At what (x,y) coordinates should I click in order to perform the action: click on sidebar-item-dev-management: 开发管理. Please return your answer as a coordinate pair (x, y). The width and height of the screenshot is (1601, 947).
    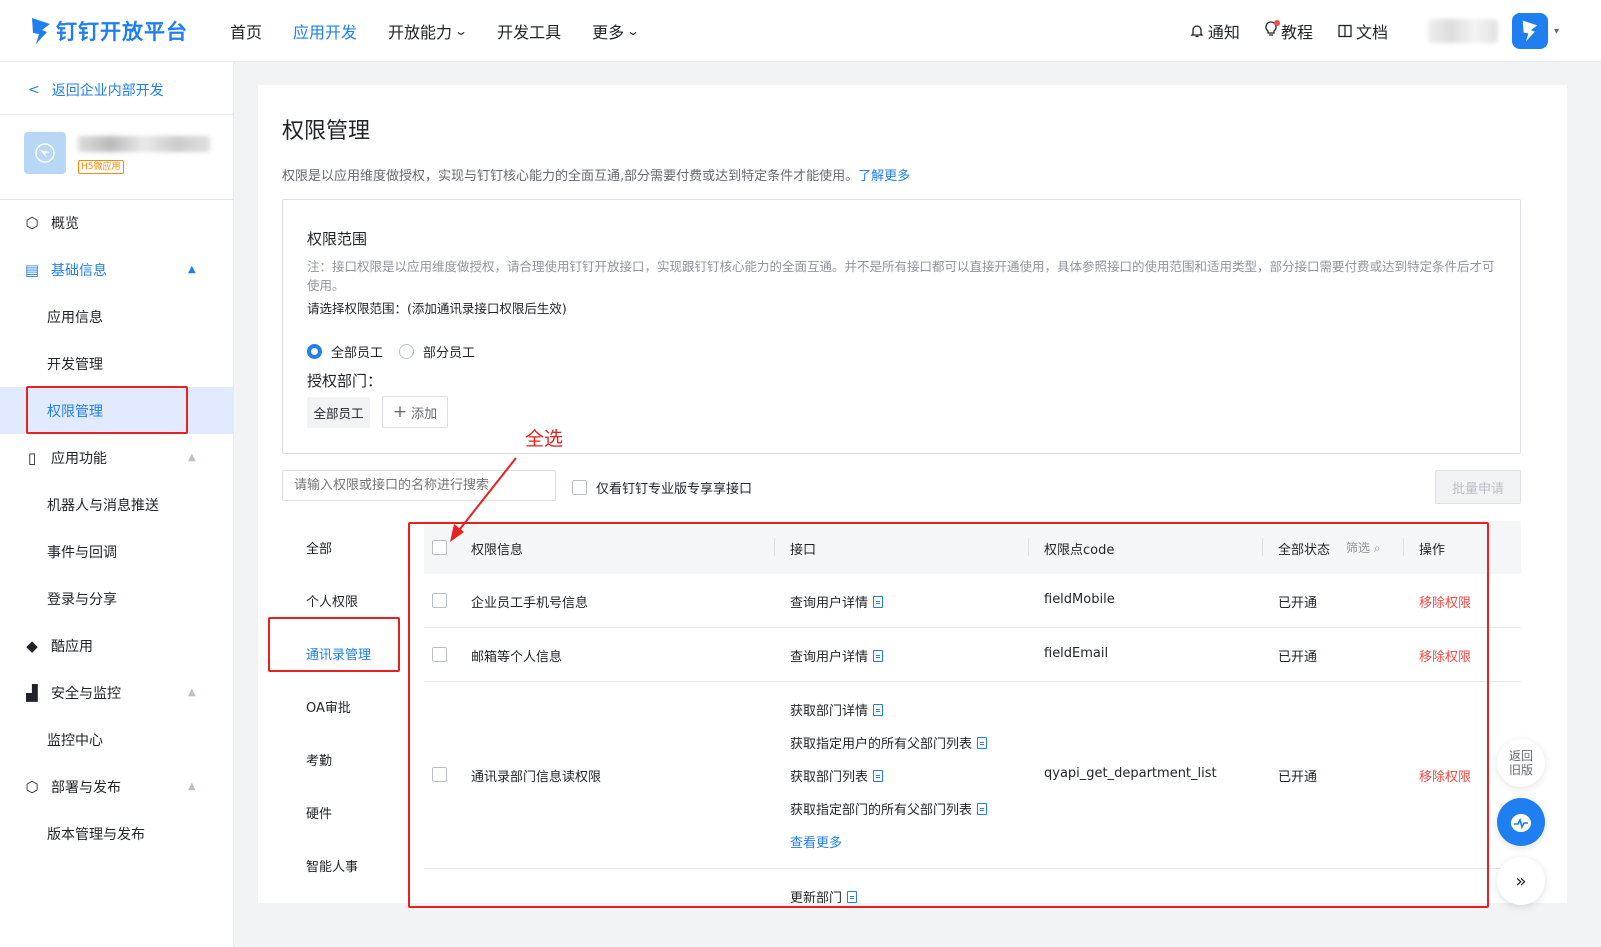
    Looking at the image, I should click on (117, 363).